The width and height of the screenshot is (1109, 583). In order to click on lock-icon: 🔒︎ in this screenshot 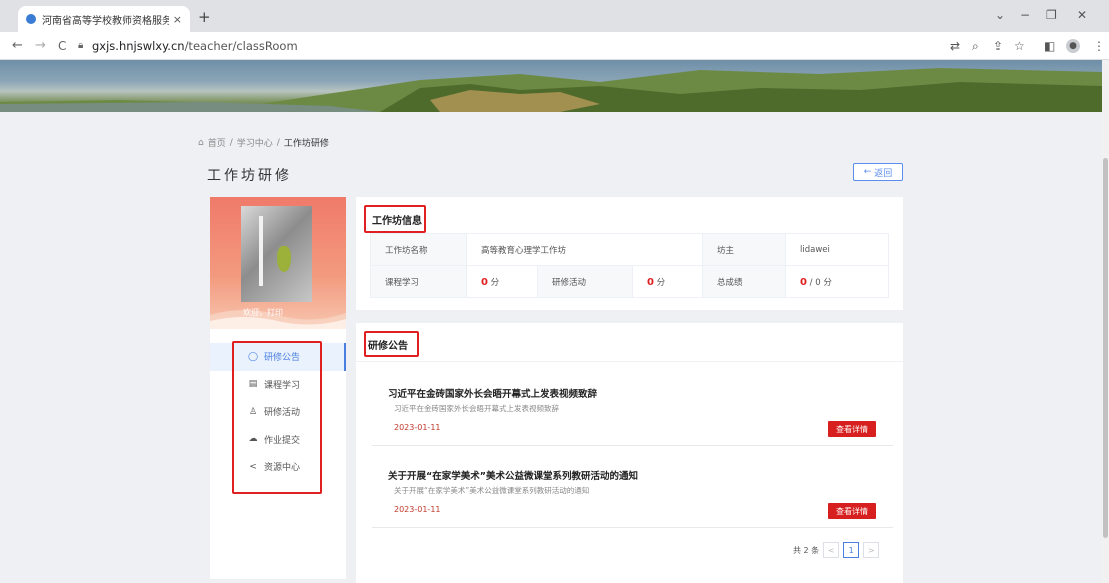, I will do `click(80, 45)`.